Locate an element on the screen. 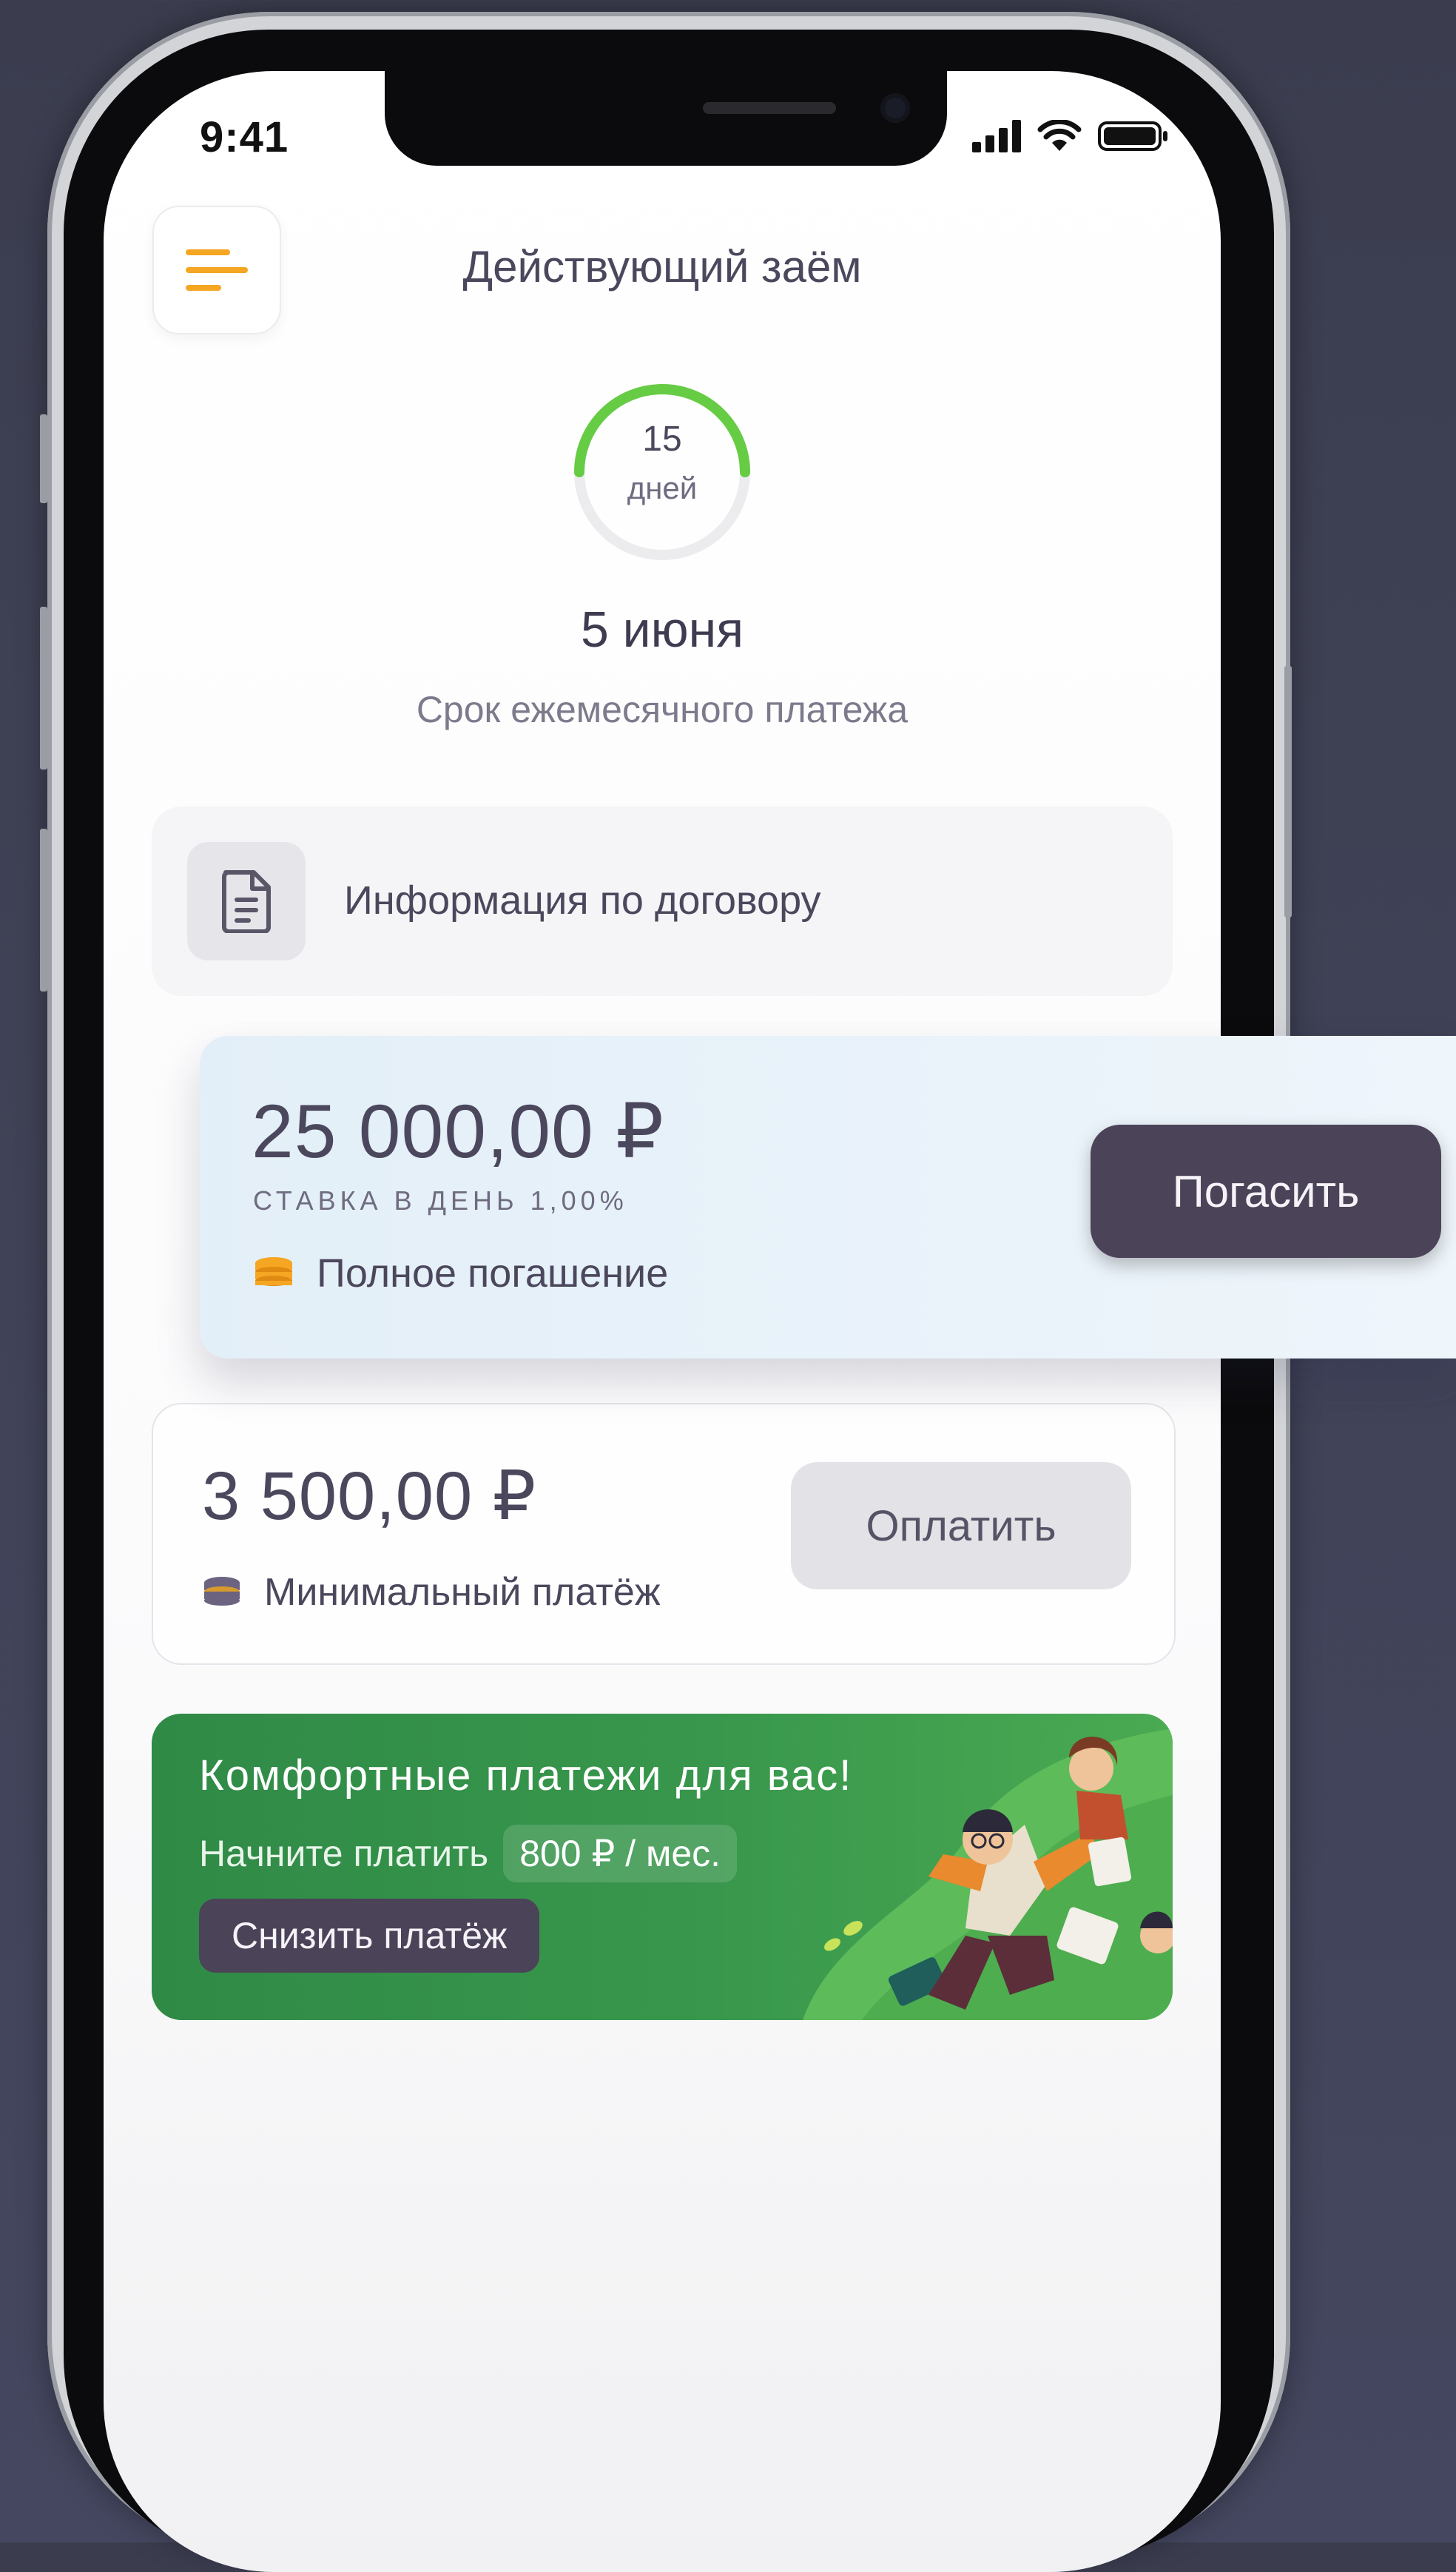 The image size is (1456, 2572). pay-button: Оплатить is located at coordinates (961, 1525).